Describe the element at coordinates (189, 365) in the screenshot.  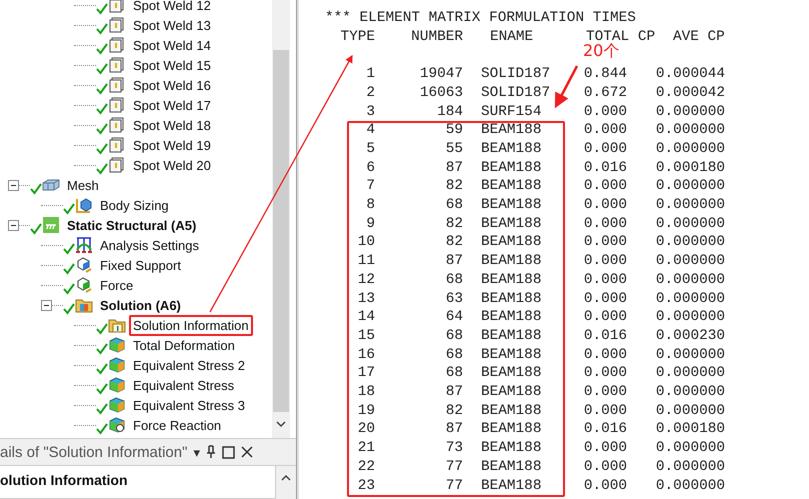
I see `tree-item: Equivalent Stress 2` at that location.